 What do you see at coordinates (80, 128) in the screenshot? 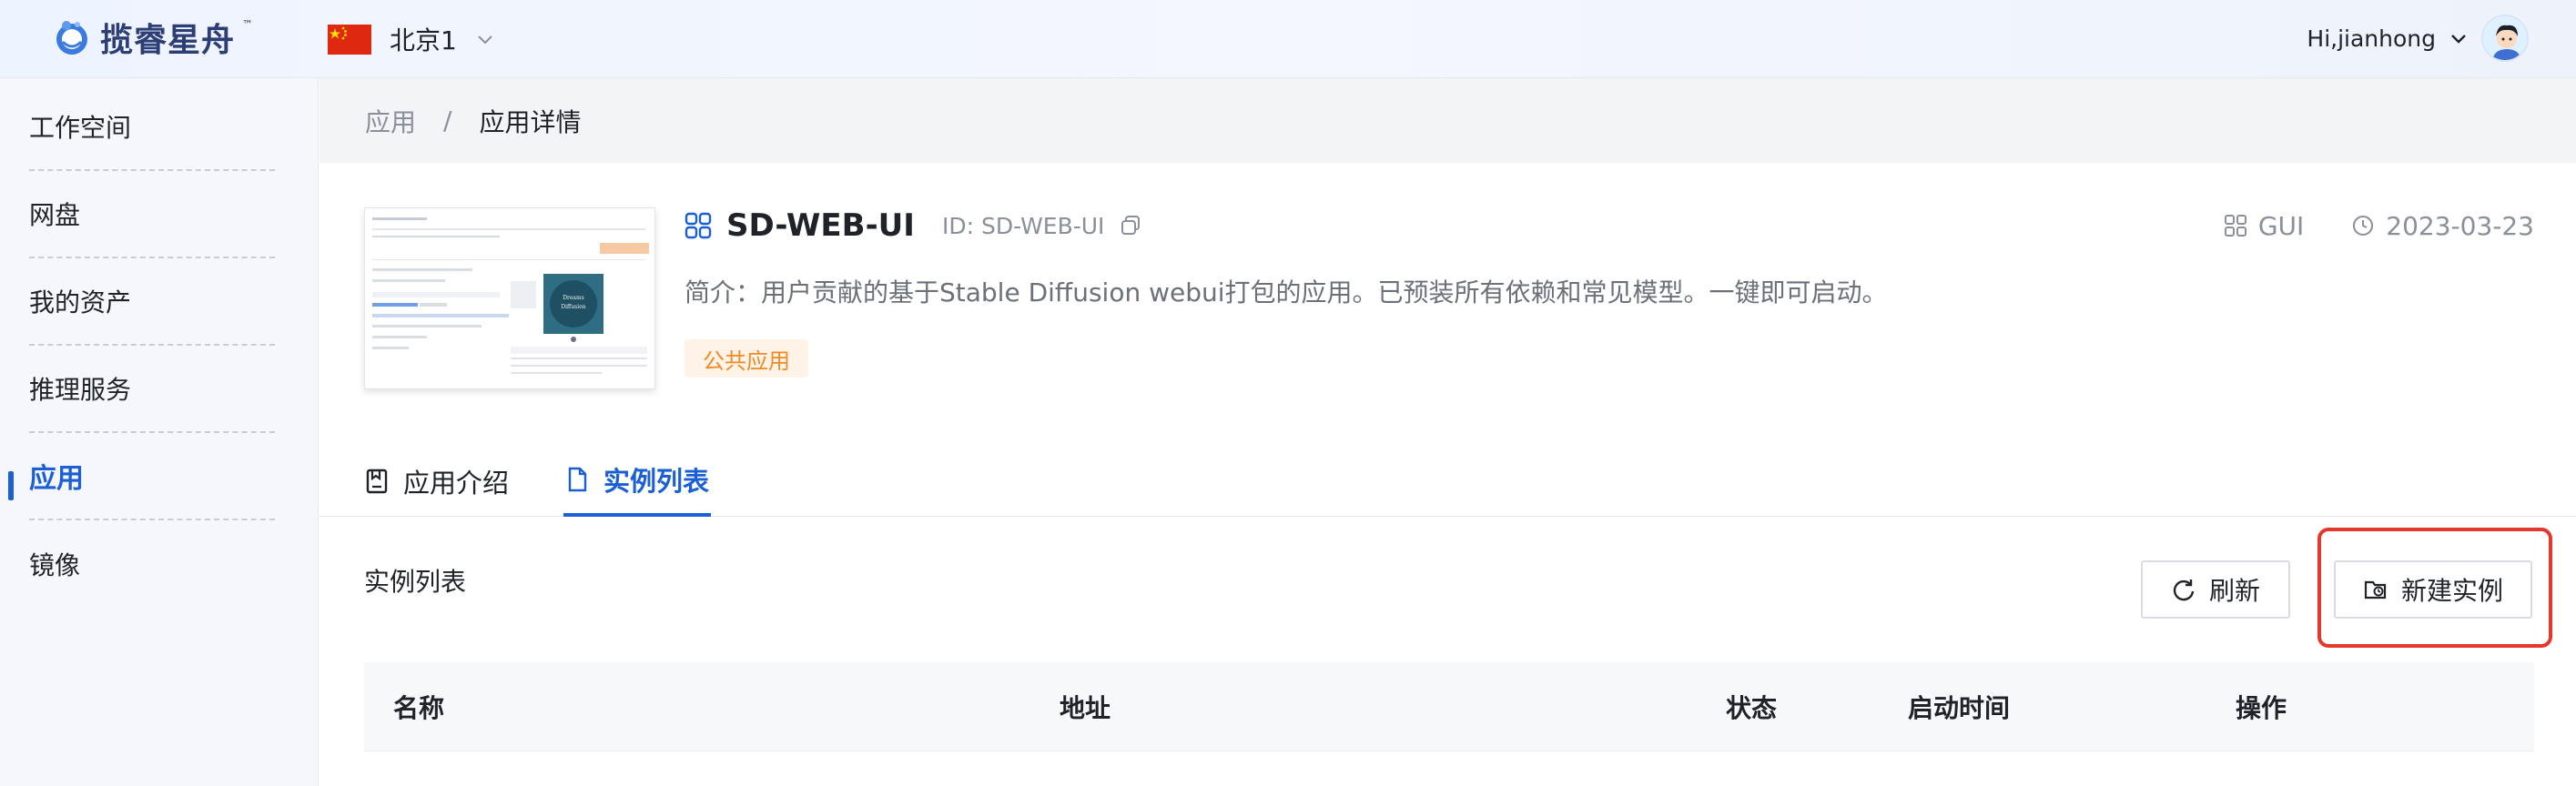
I see `sidebar-item-label: 工作空间` at bounding box center [80, 128].